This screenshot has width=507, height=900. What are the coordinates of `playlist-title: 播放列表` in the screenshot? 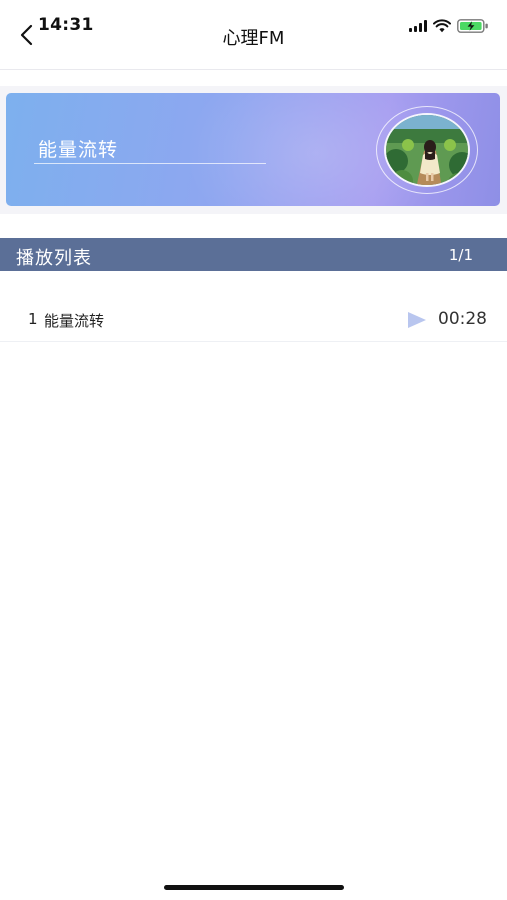 It's located at (54, 258).